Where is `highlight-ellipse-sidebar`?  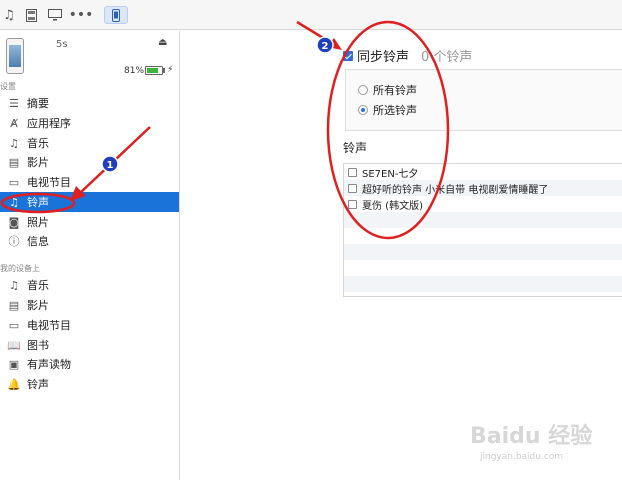 highlight-ellipse-sidebar is located at coordinates (38, 203).